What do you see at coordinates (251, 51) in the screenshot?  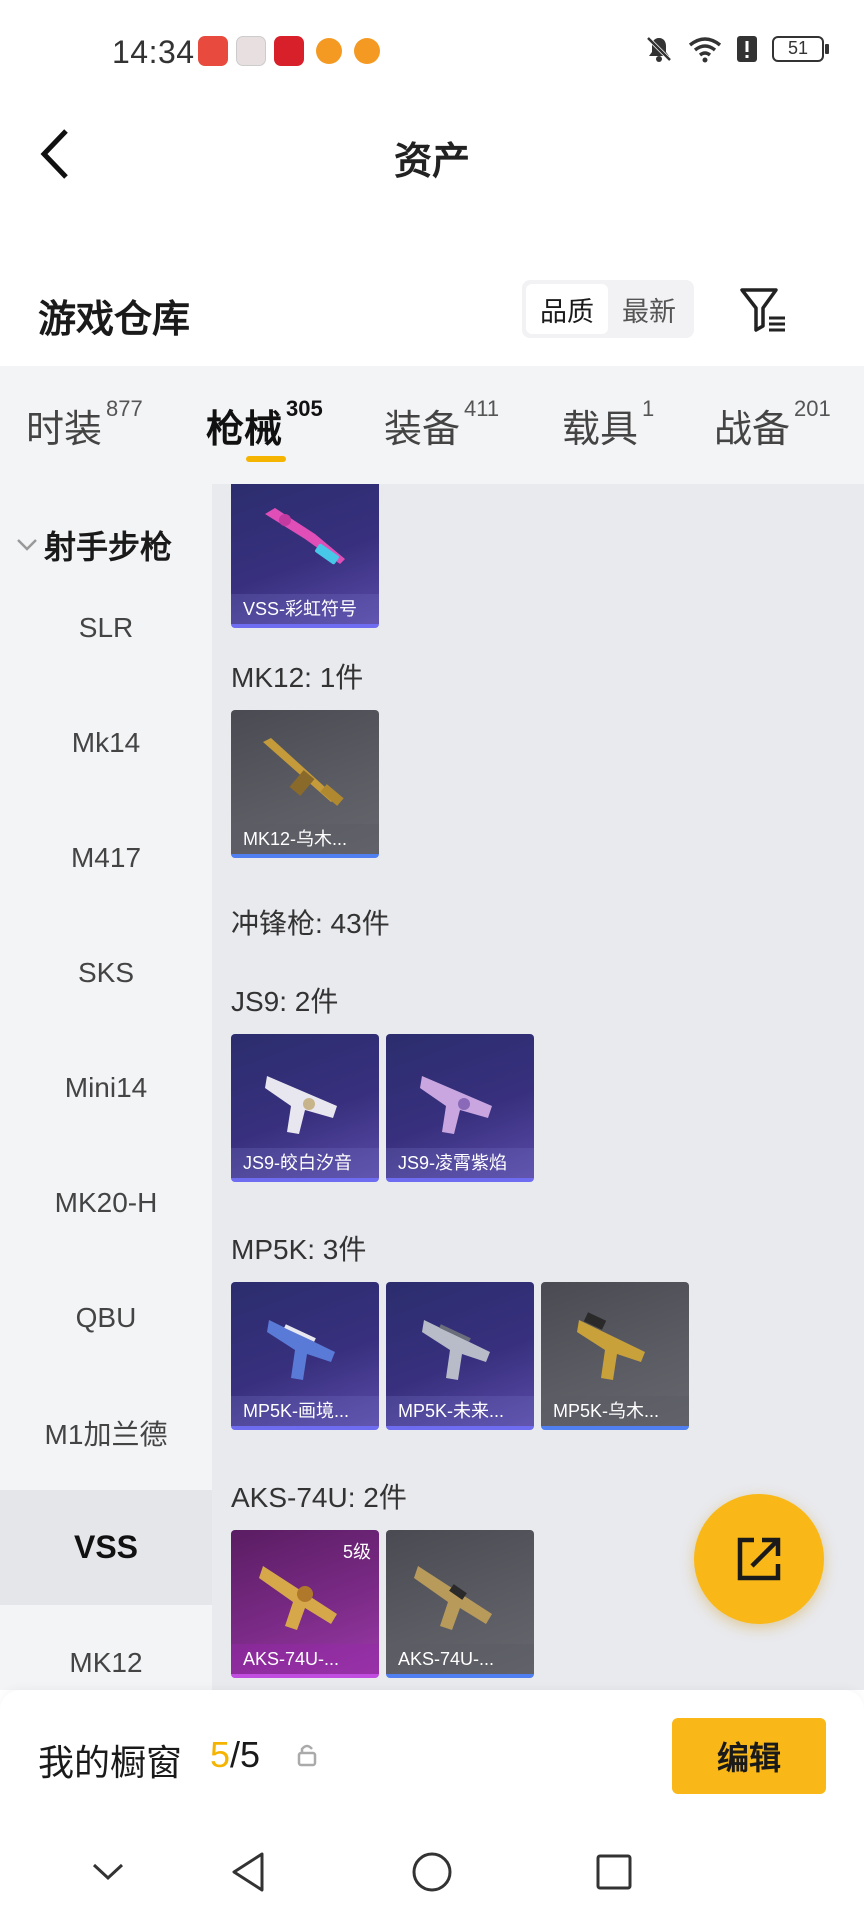 I see `gift-app-icon` at bounding box center [251, 51].